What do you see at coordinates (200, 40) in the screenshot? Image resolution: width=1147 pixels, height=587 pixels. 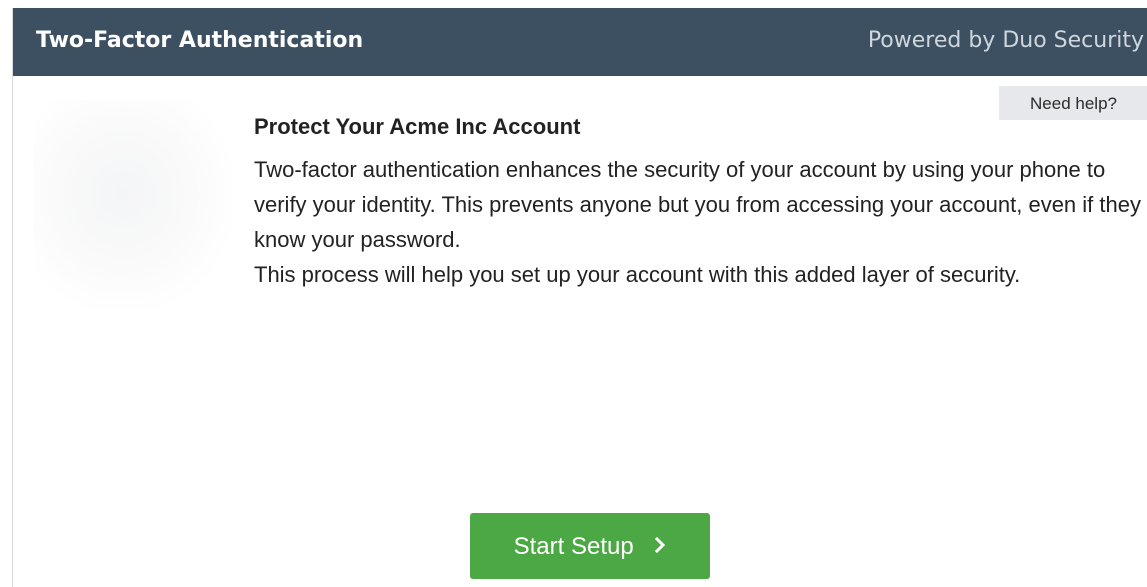 I see `header-title: Two-Factor Authentication` at bounding box center [200, 40].